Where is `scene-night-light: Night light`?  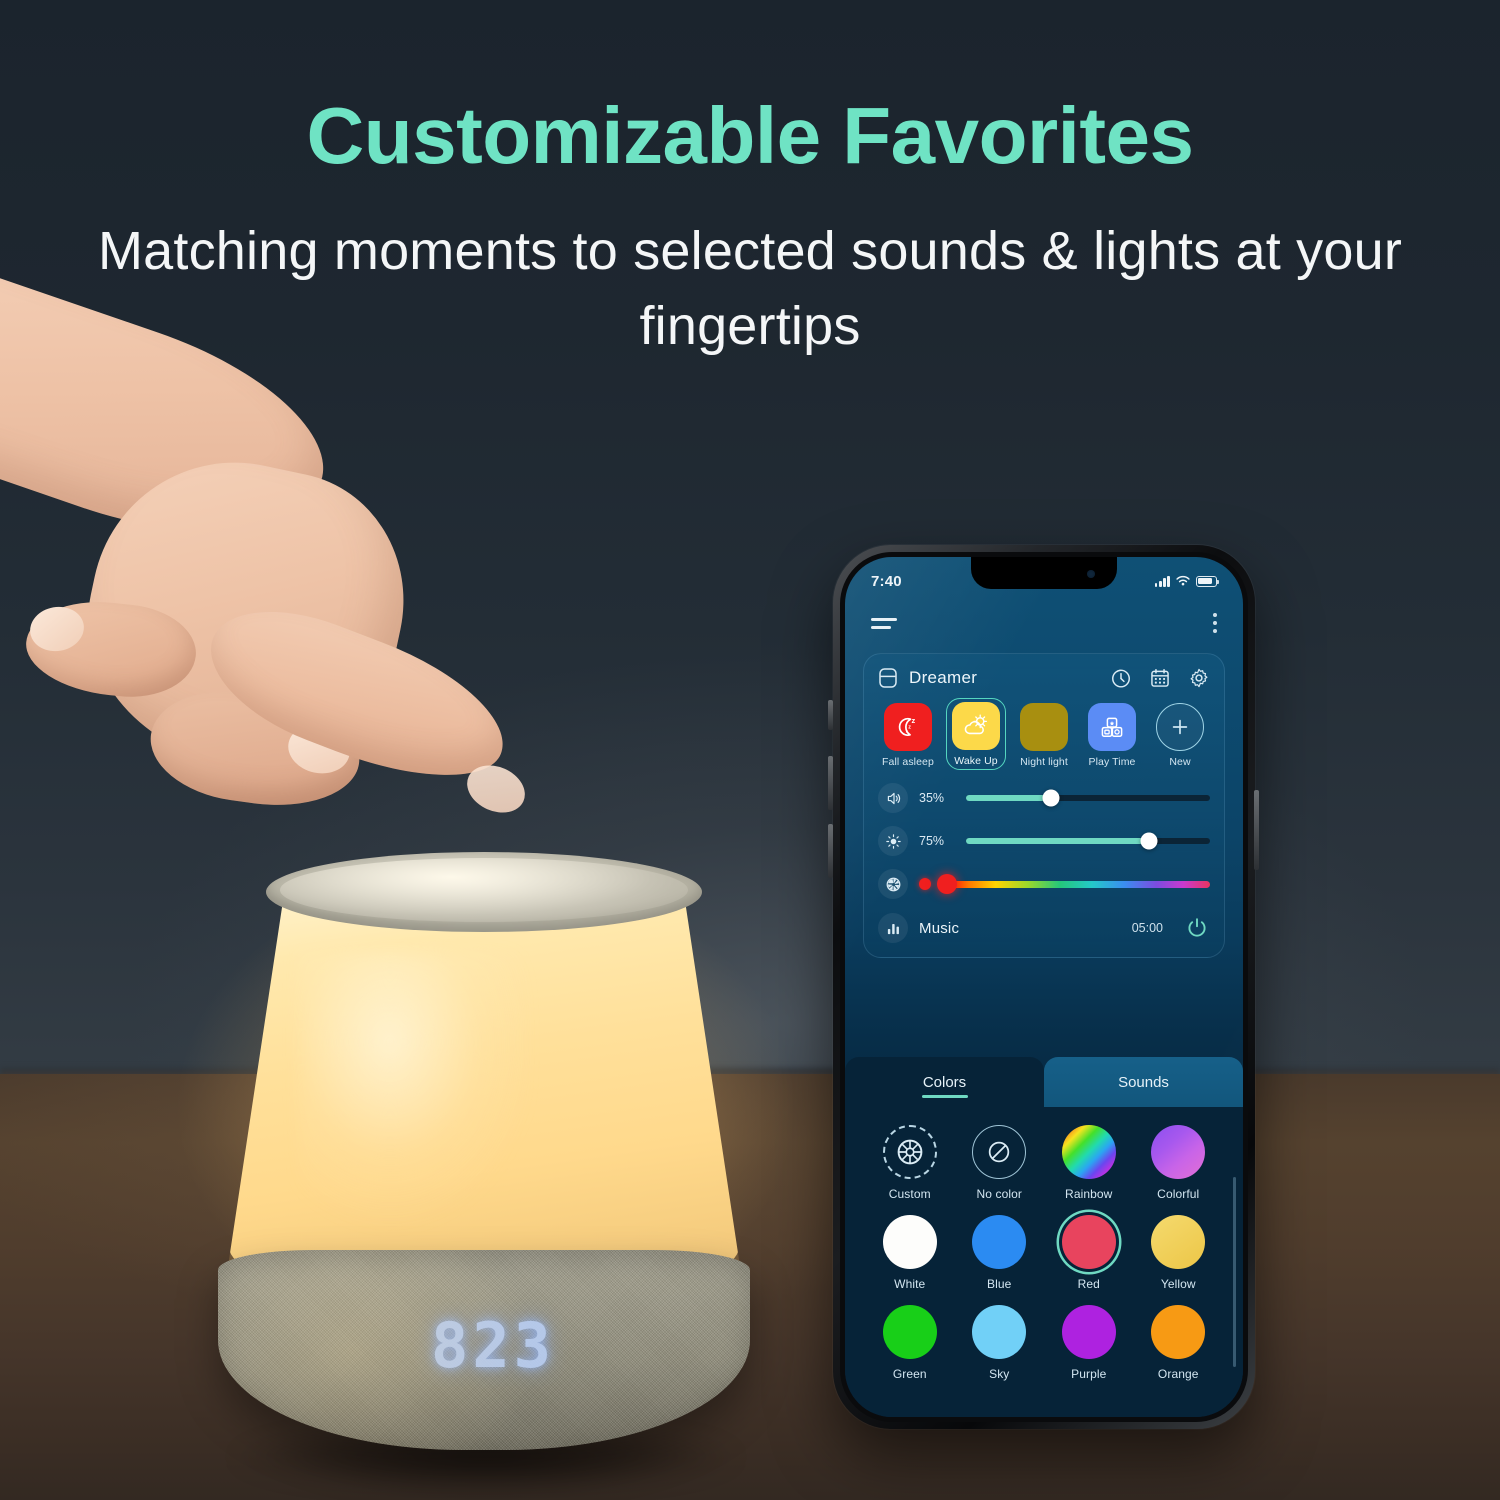 scene-night-light: Night light is located at coordinates (1044, 735).